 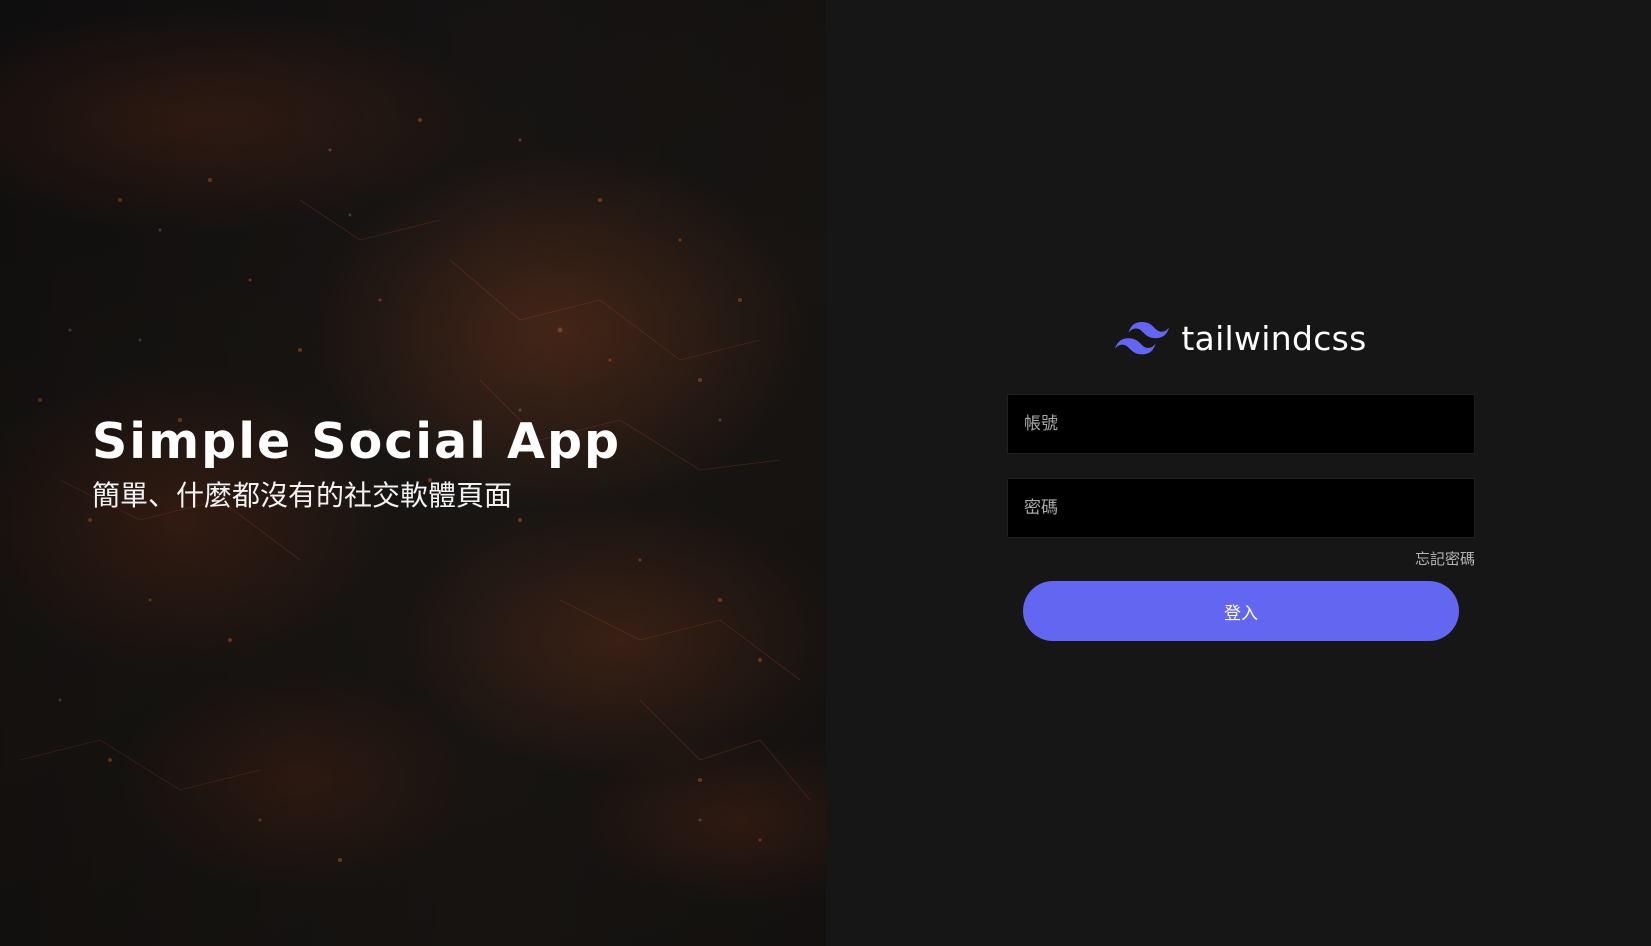 What do you see at coordinates (1241, 508) in the screenshot?
I see `password-input` at bounding box center [1241, 508].